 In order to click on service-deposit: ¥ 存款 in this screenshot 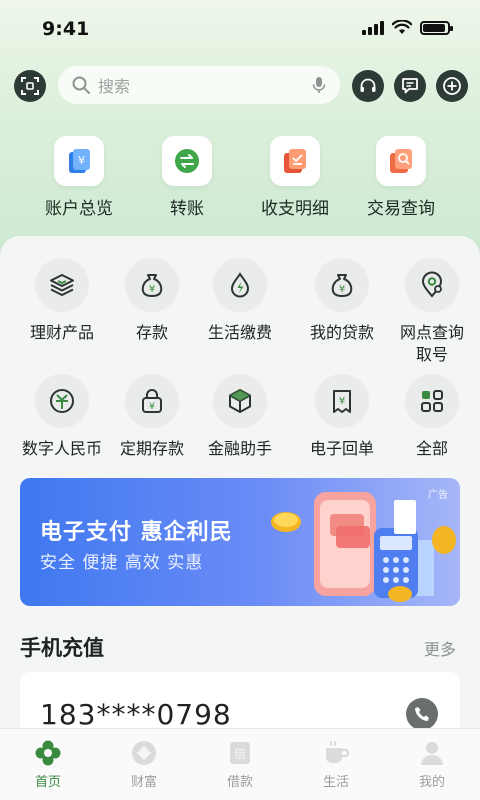, I will do `click(152, 301)`.